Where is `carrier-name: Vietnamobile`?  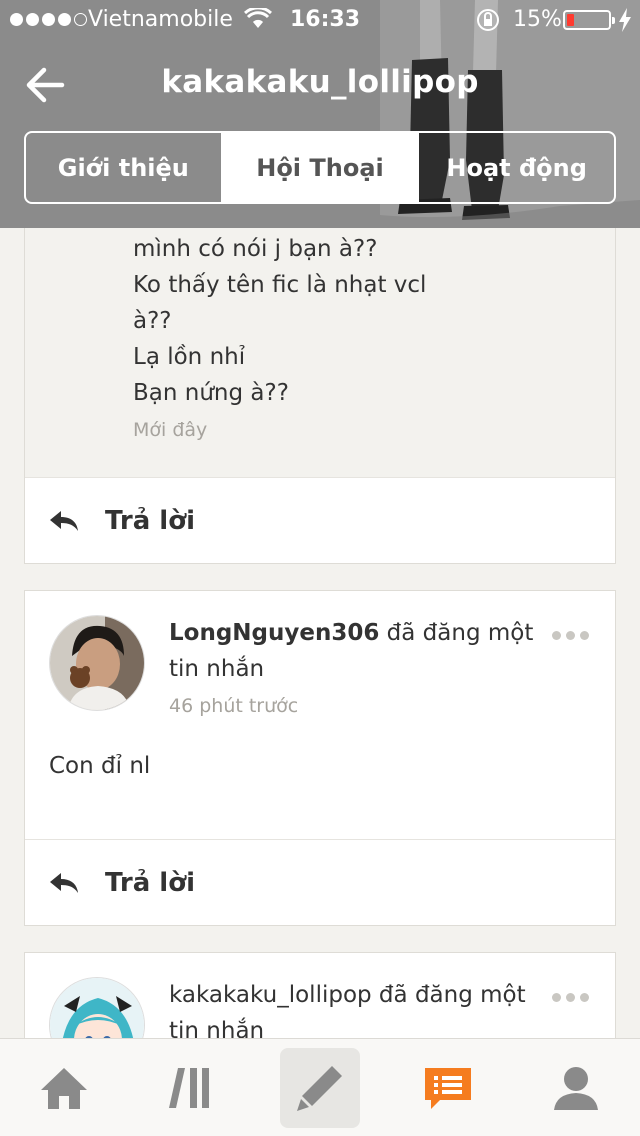 carrier-name: Vietnamobile is located at coordinates (160, 19).